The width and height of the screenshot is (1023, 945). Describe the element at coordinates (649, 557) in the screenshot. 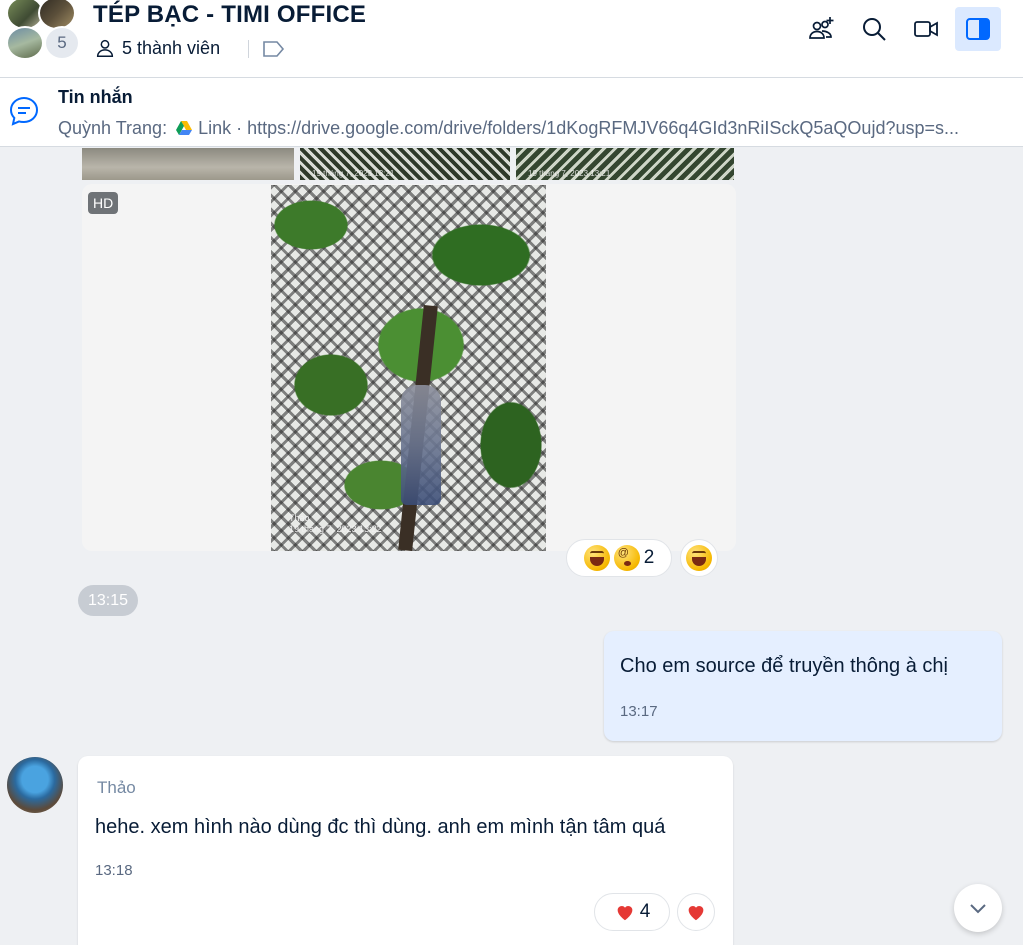

I see `reaction-count: 2` at that location.